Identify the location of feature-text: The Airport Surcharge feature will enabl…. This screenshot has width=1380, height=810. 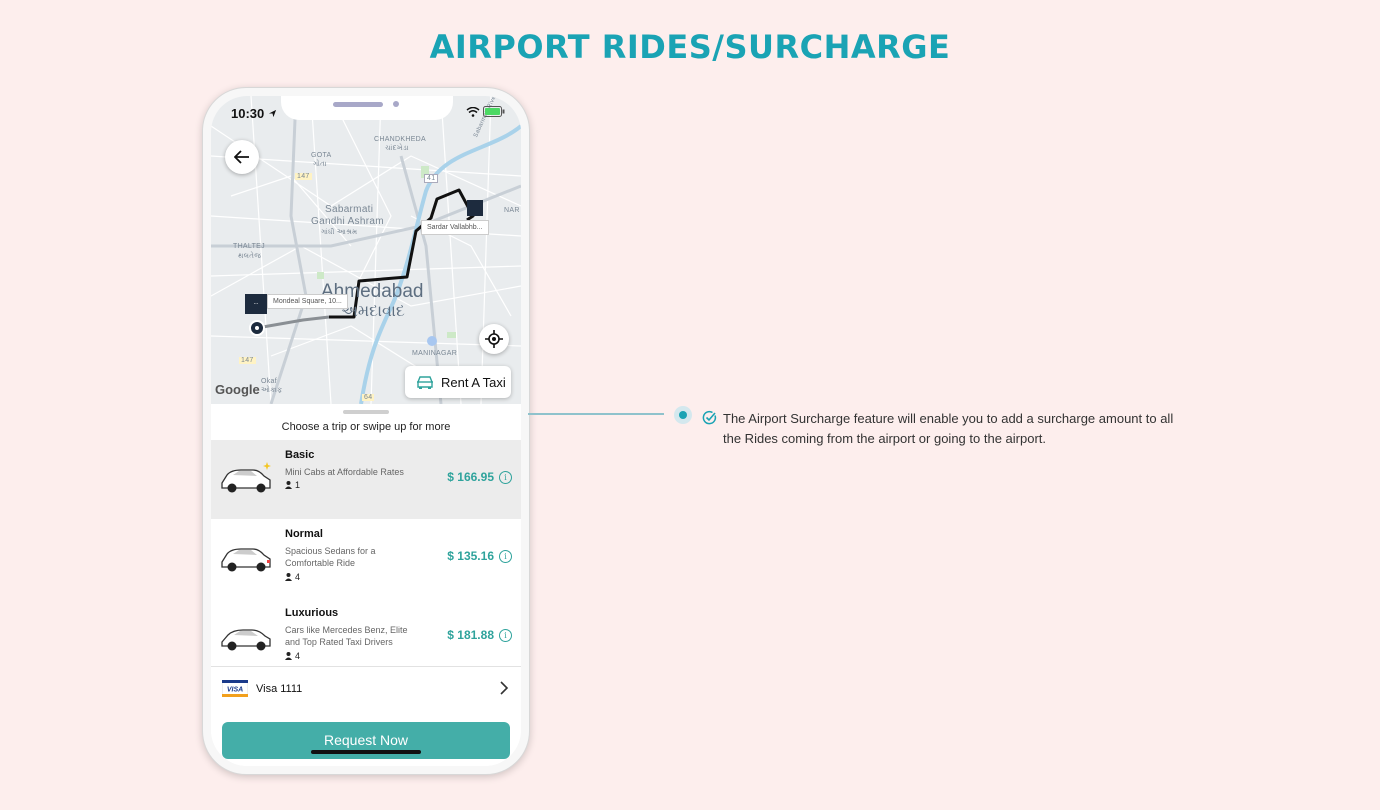
(948, 428).